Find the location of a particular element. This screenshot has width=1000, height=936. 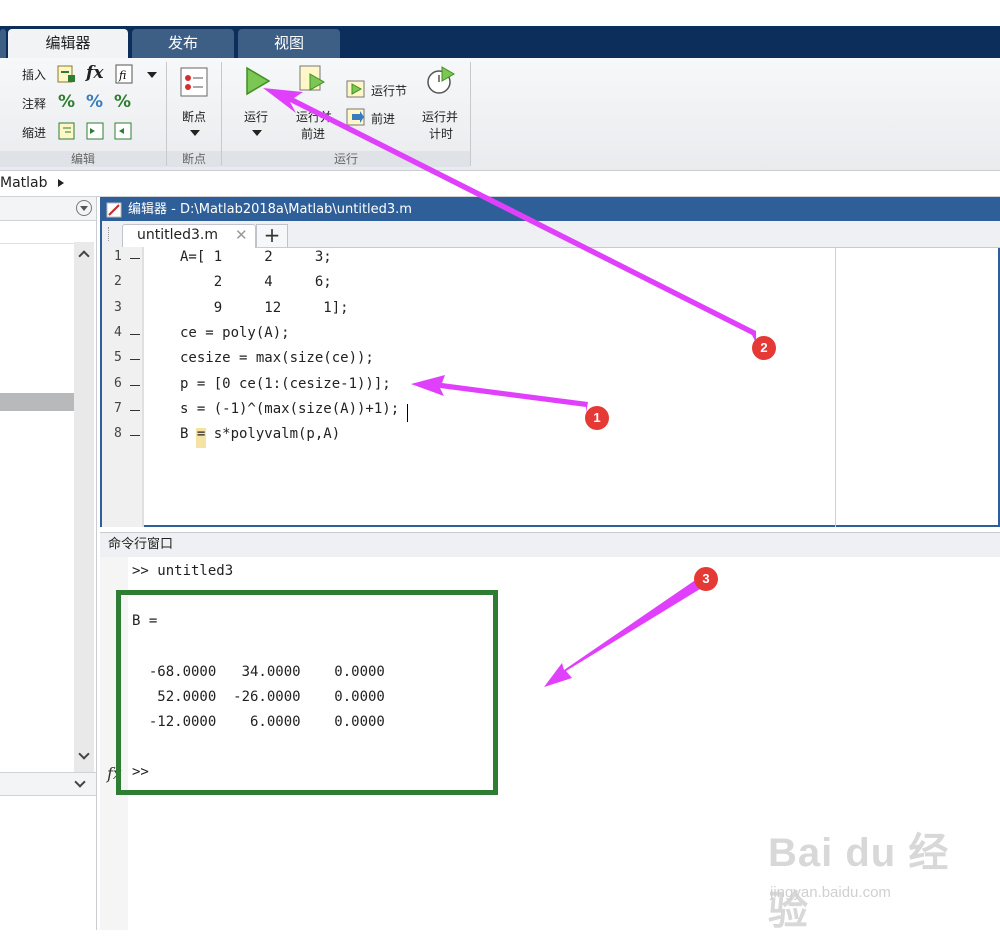

add-tab-button: + is located at coordinates (272, 235).